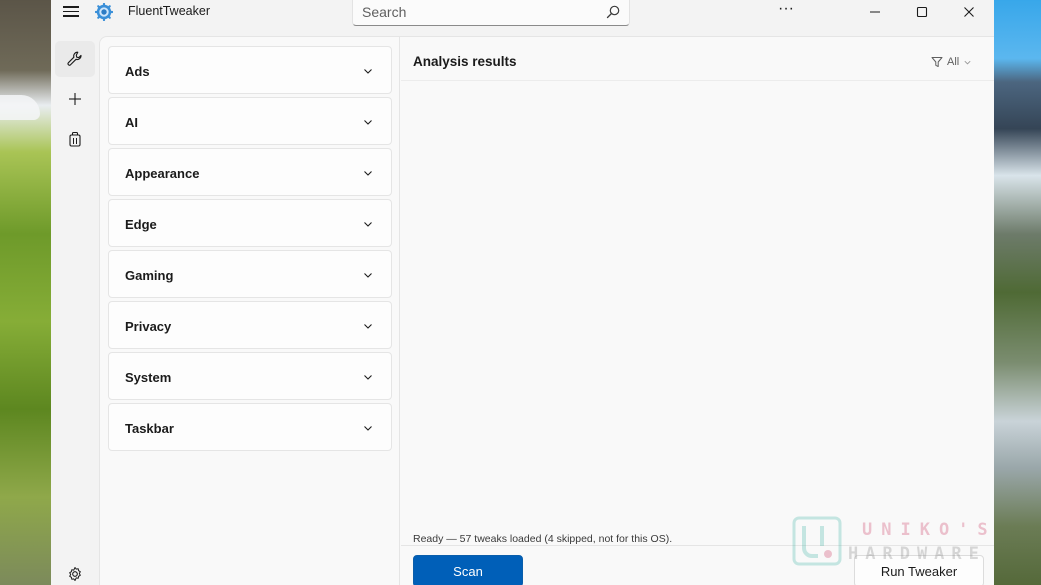 The width and height of the screenshot is (1041, 585). I want to click on results-header: Analysis results All, so click(697, 59).